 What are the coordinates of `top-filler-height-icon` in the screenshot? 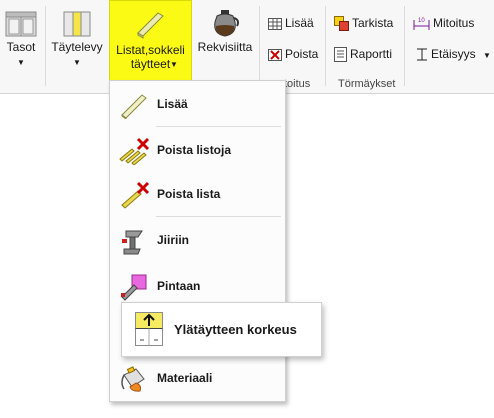 It's located at (149, 329).